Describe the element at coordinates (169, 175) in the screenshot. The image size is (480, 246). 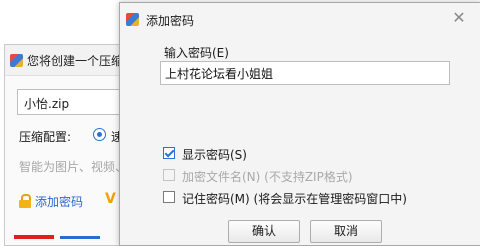
I see `encrypt-filename-checkbox` at that location.